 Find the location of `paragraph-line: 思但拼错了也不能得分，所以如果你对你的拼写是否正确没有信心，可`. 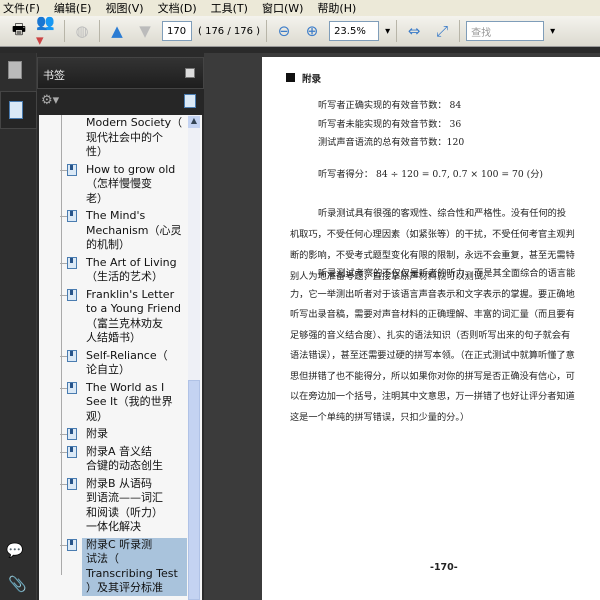

paragraph-line: 思但拼错了也不能得分，所以如果你对你的拼写是否正确没有信心，可 is located at coordinates (432, 376).